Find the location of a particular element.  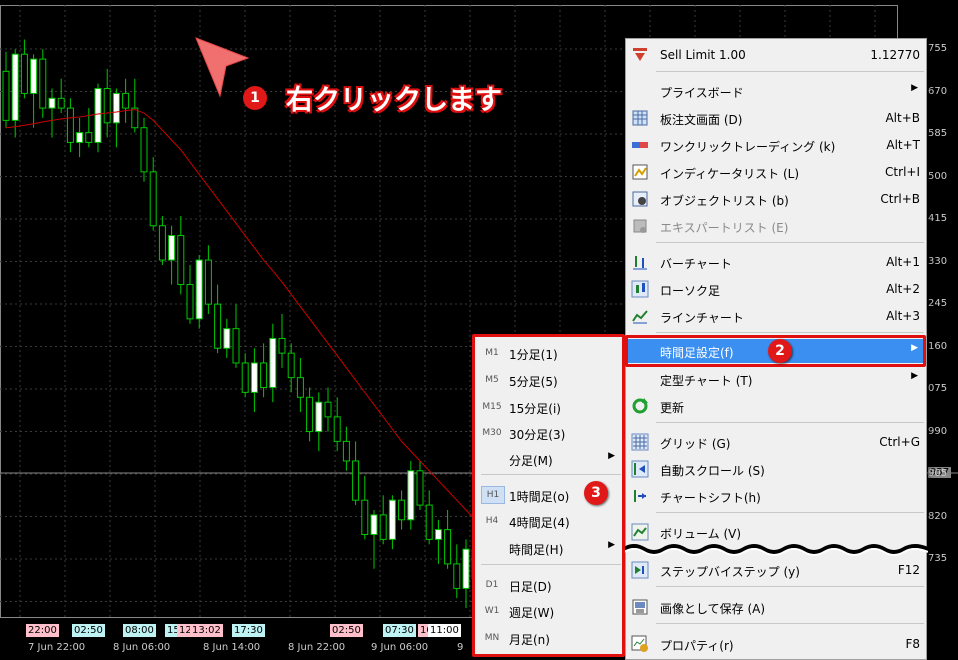

price-axis-label: 330 is located at coordinates (938, 261).